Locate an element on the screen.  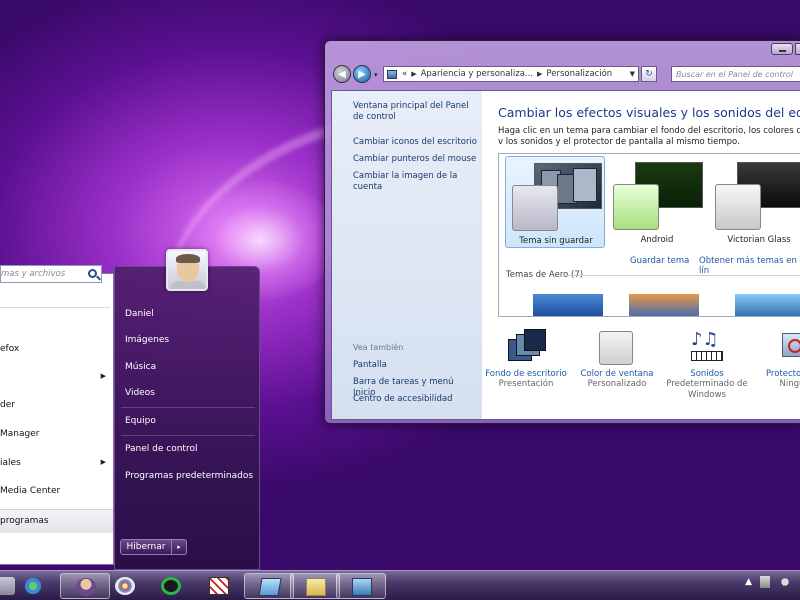
back-button: ◀ is located at coordinates (342, 74).